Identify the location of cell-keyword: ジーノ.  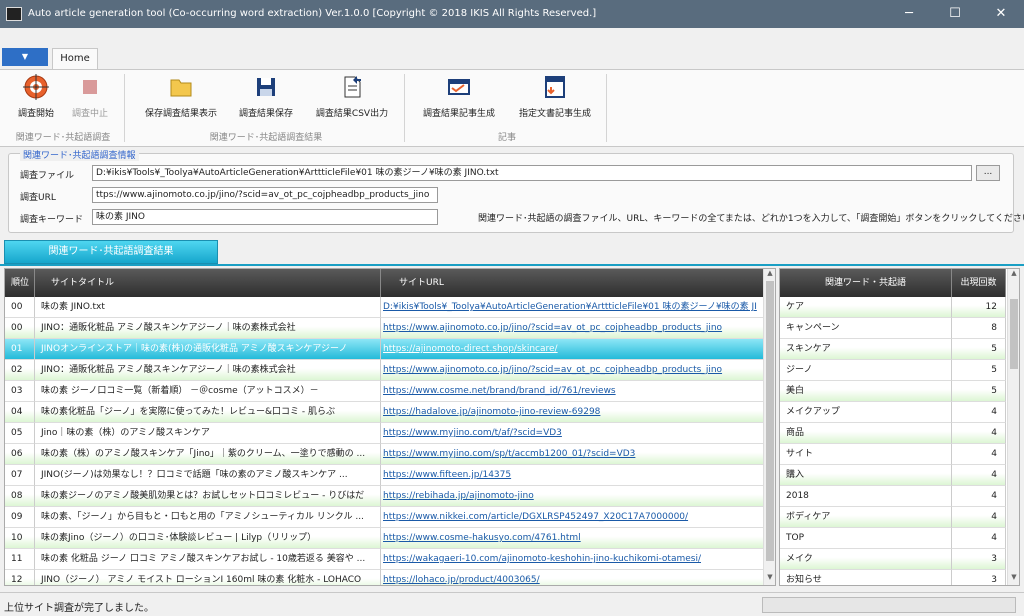
(866, 370).